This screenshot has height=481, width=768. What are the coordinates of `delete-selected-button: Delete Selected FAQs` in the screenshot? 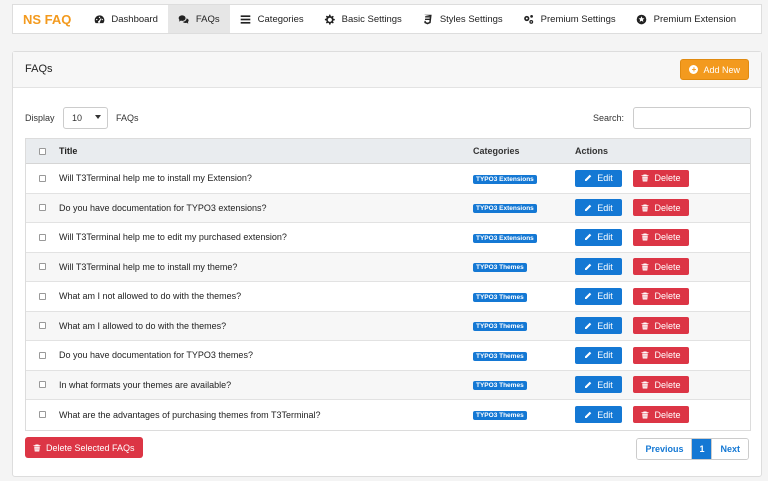 It's located at (84, 447).